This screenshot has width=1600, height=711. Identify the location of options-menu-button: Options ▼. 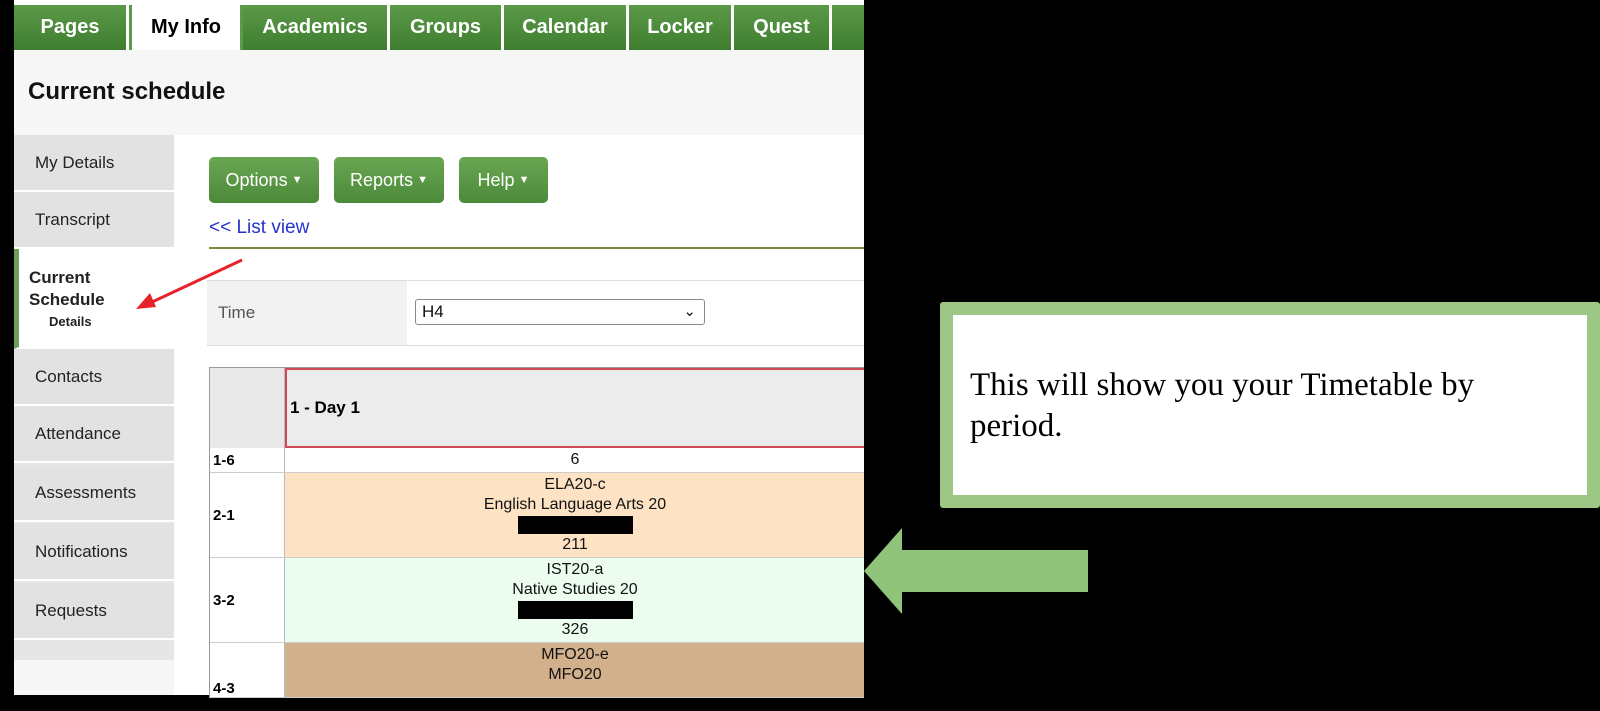
(264, 180).